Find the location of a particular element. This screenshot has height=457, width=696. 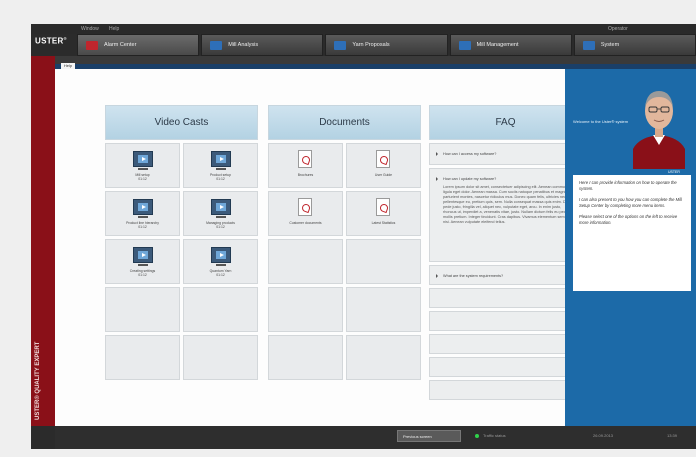

video-item: Mill setup 01:12 is located at coordinates (142, 165).